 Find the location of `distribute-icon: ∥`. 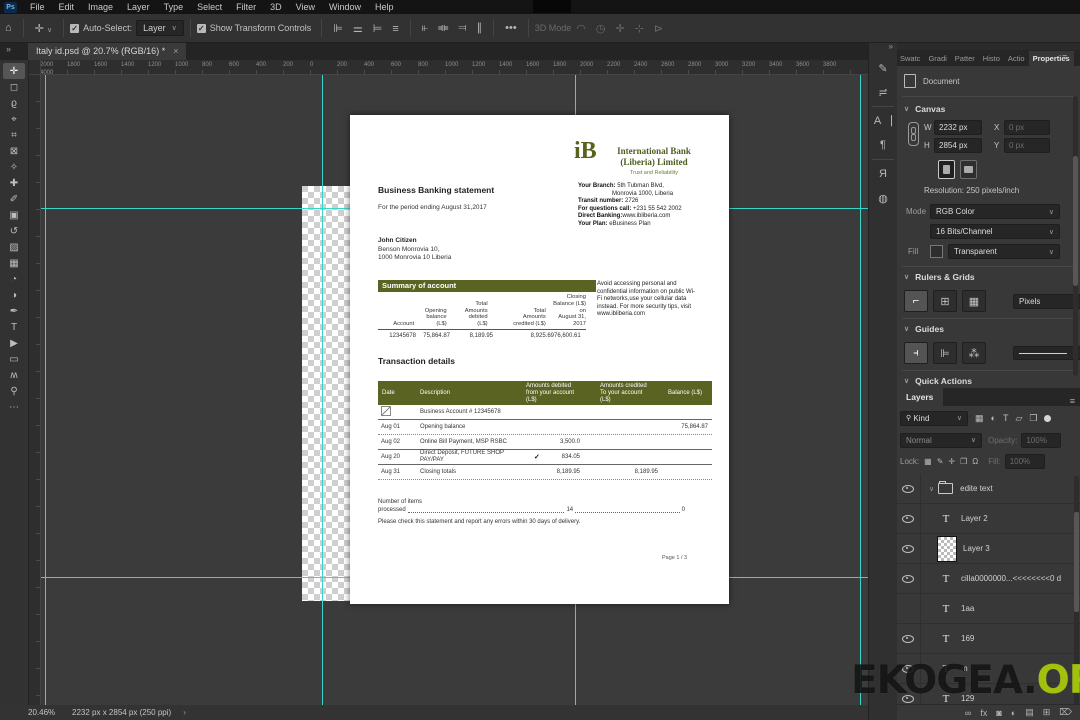

distribute-icon: ∥ is located at coordinates (480, 28).